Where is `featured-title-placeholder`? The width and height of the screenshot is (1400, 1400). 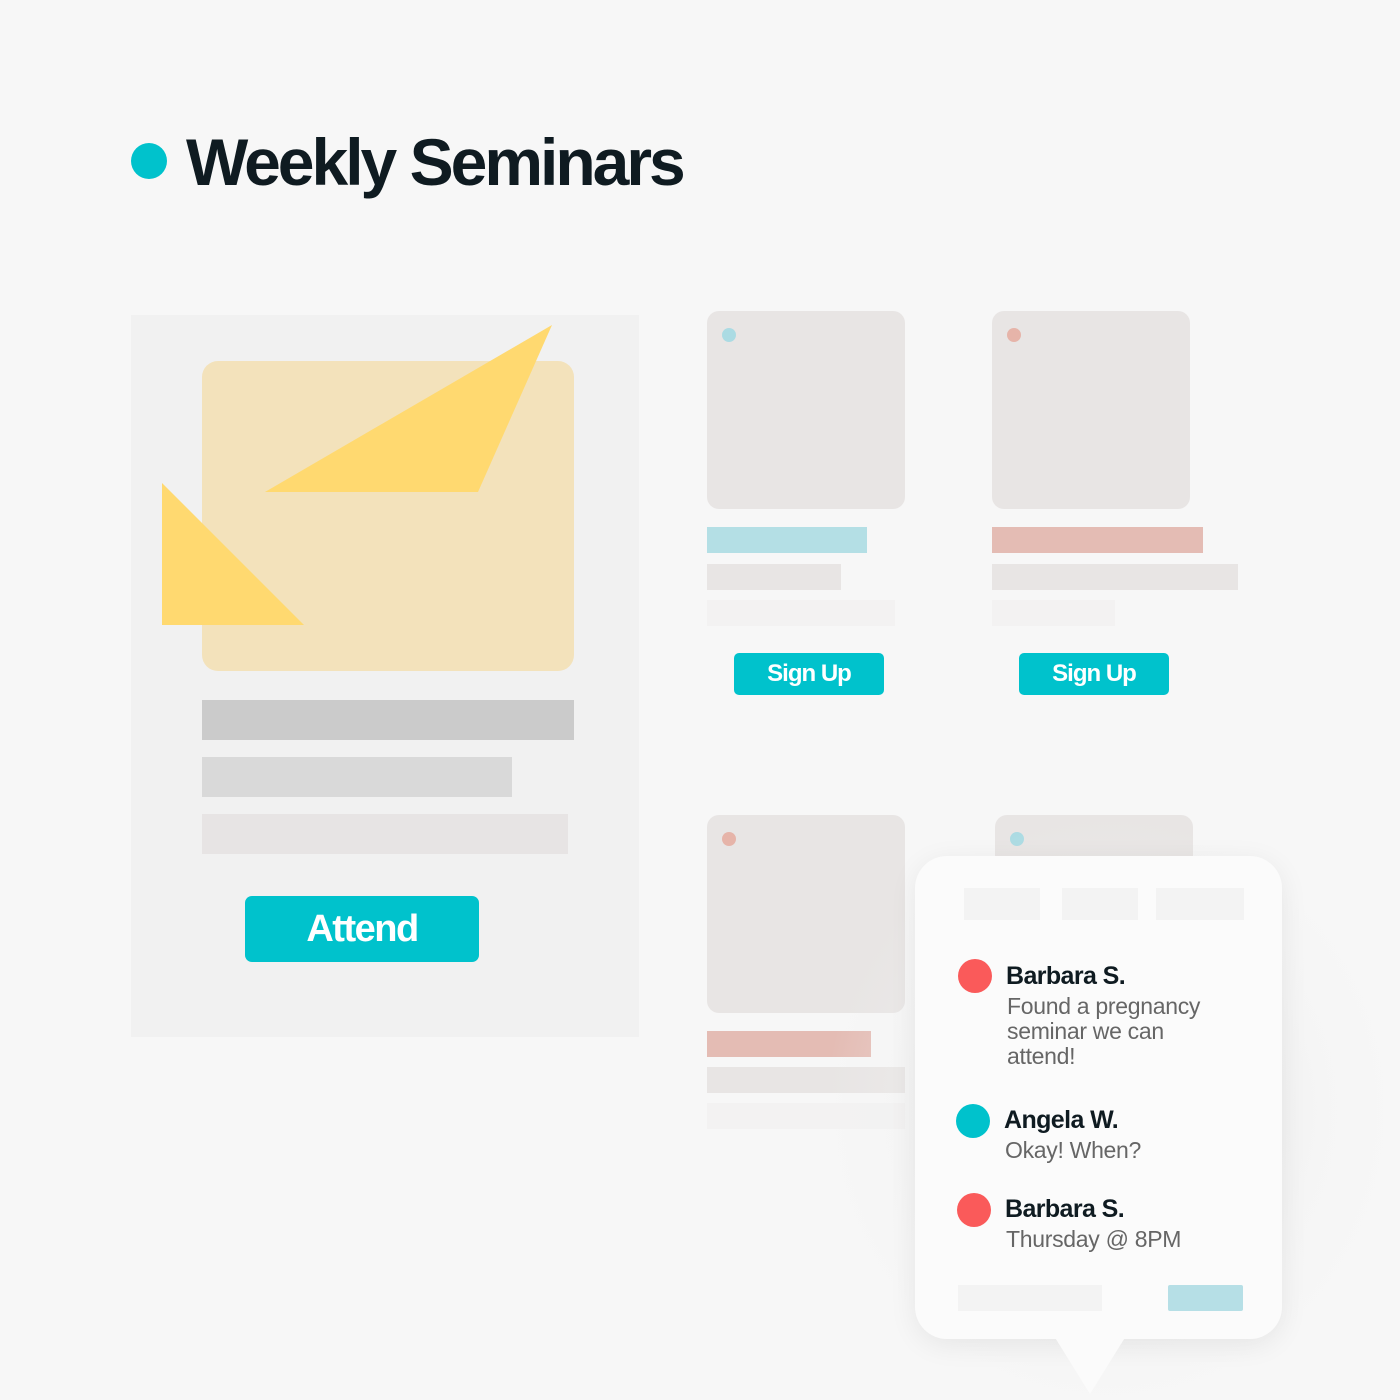
featured-title-placeholder is located at coordinates (388, 720).